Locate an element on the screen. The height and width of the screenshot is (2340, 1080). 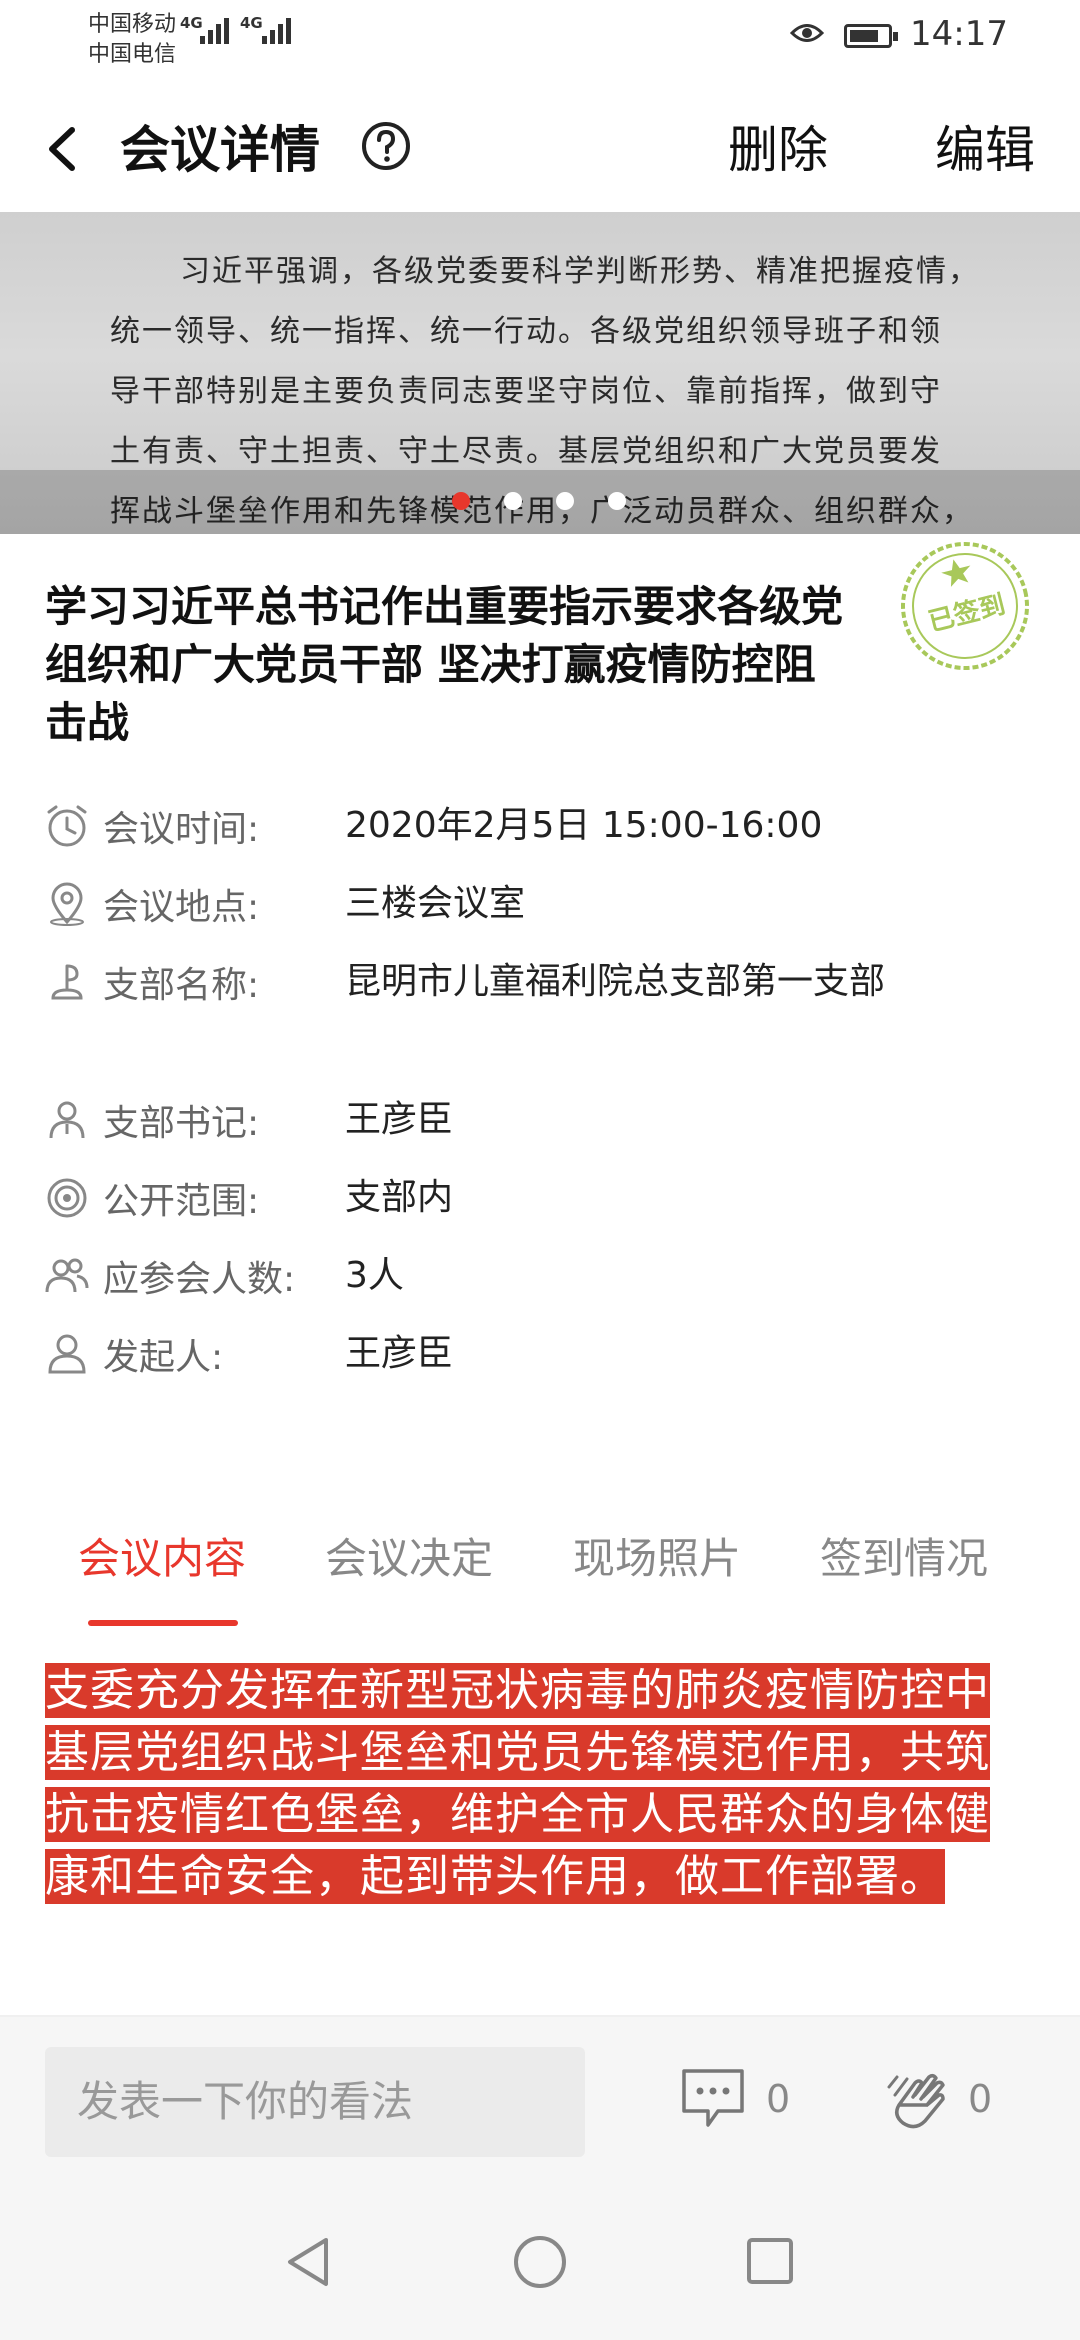
info-label: 支部名称: is located at coordinates (181, 985).